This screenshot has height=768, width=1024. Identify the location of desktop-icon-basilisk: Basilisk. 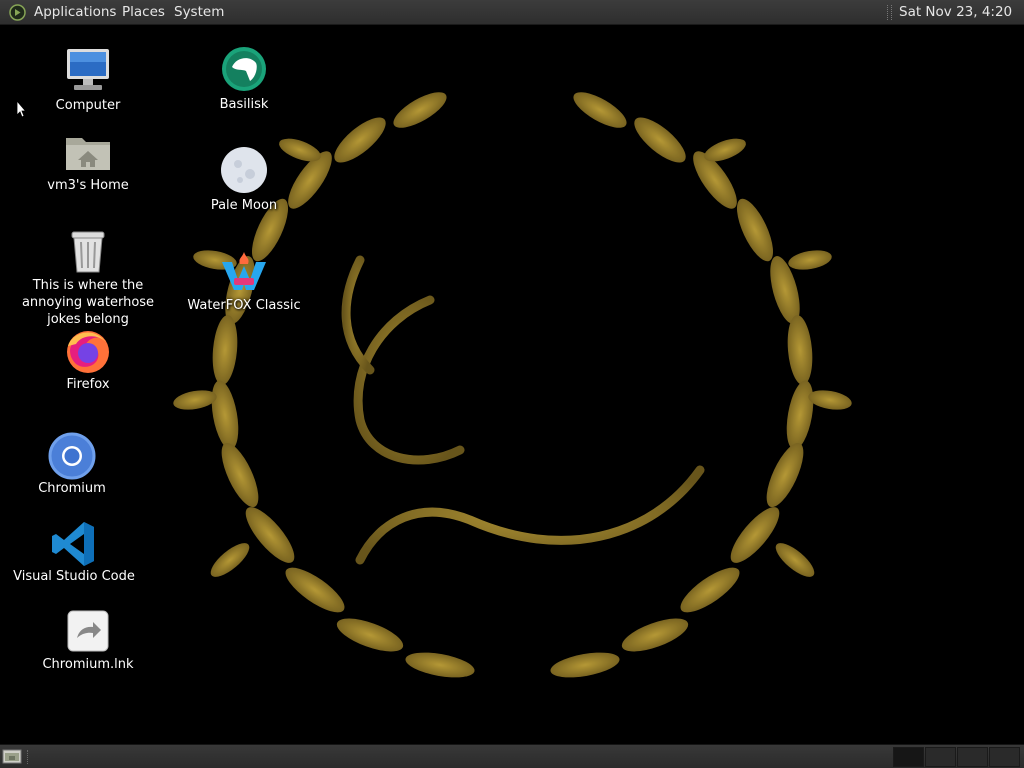
(244, 80).